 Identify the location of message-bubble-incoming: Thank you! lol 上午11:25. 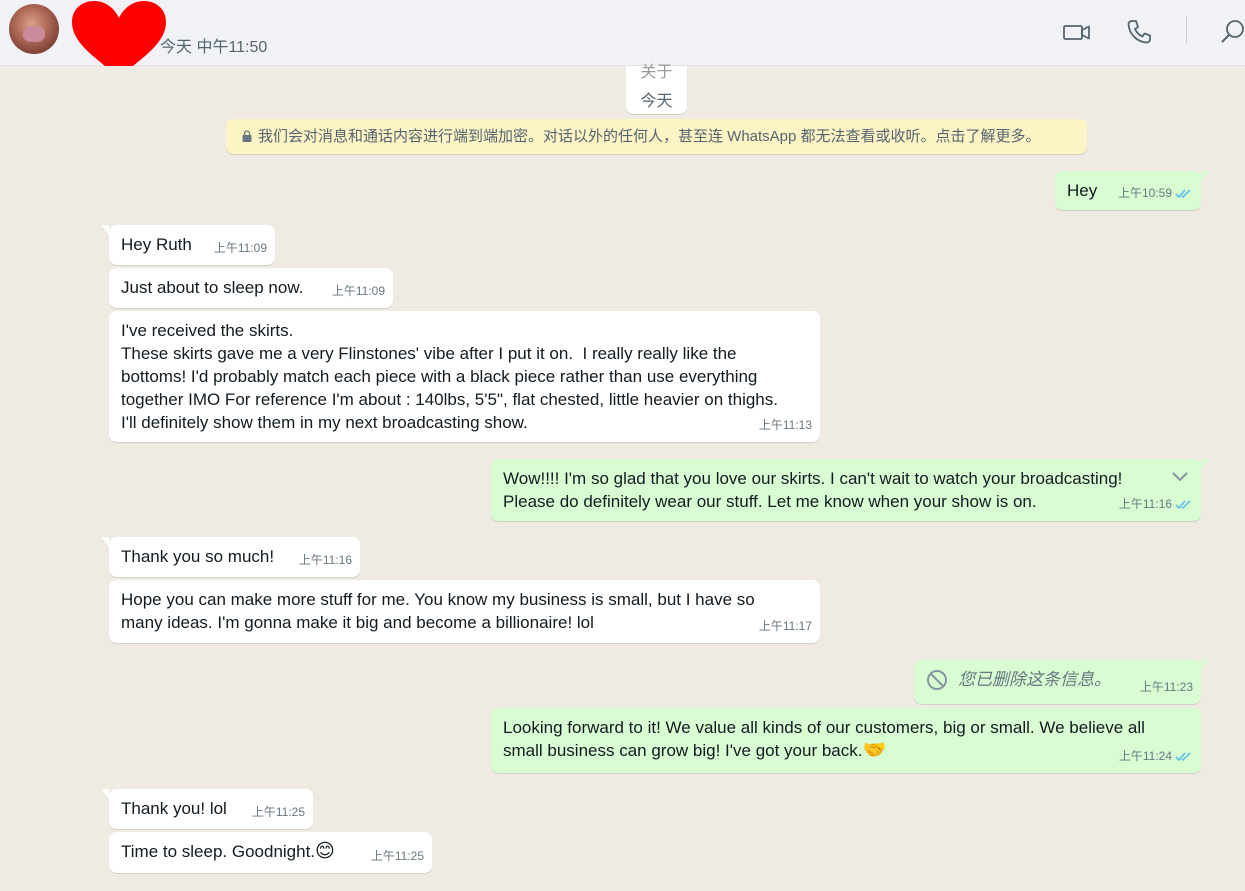
(207, 809).